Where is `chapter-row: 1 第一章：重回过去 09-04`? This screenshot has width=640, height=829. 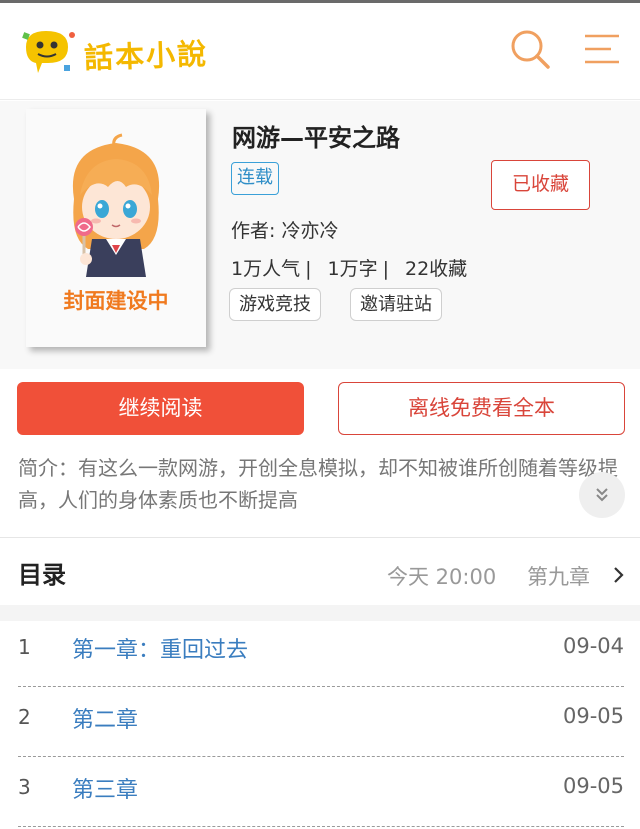 chapter-row: 1 第一章：重回过去 09-04 is located at coordinates (321, 652).